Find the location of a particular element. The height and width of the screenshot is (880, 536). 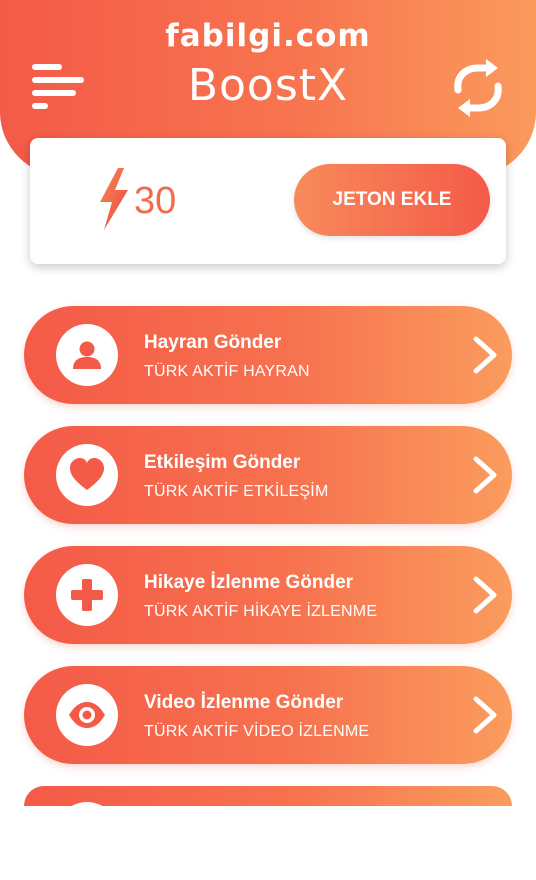

service-item-hayran: Hayran Gönder TÜRK AKTİF HAYRAN is located at coordinates (268, 355).